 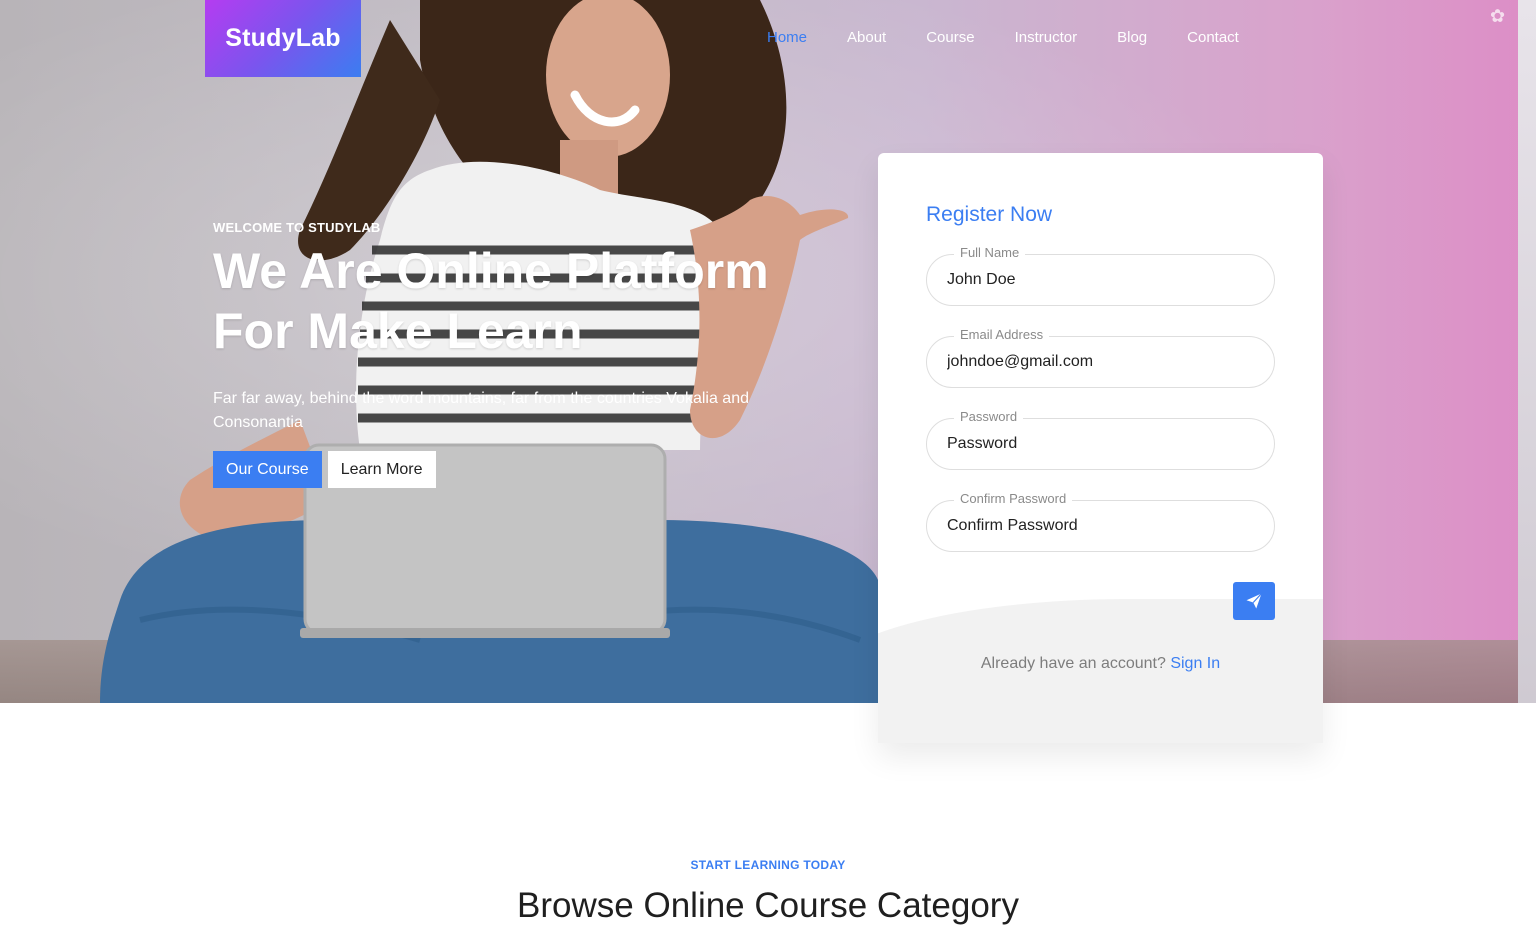 I want to click on full-name-field: Full Name, so click(x=1100, y=275).